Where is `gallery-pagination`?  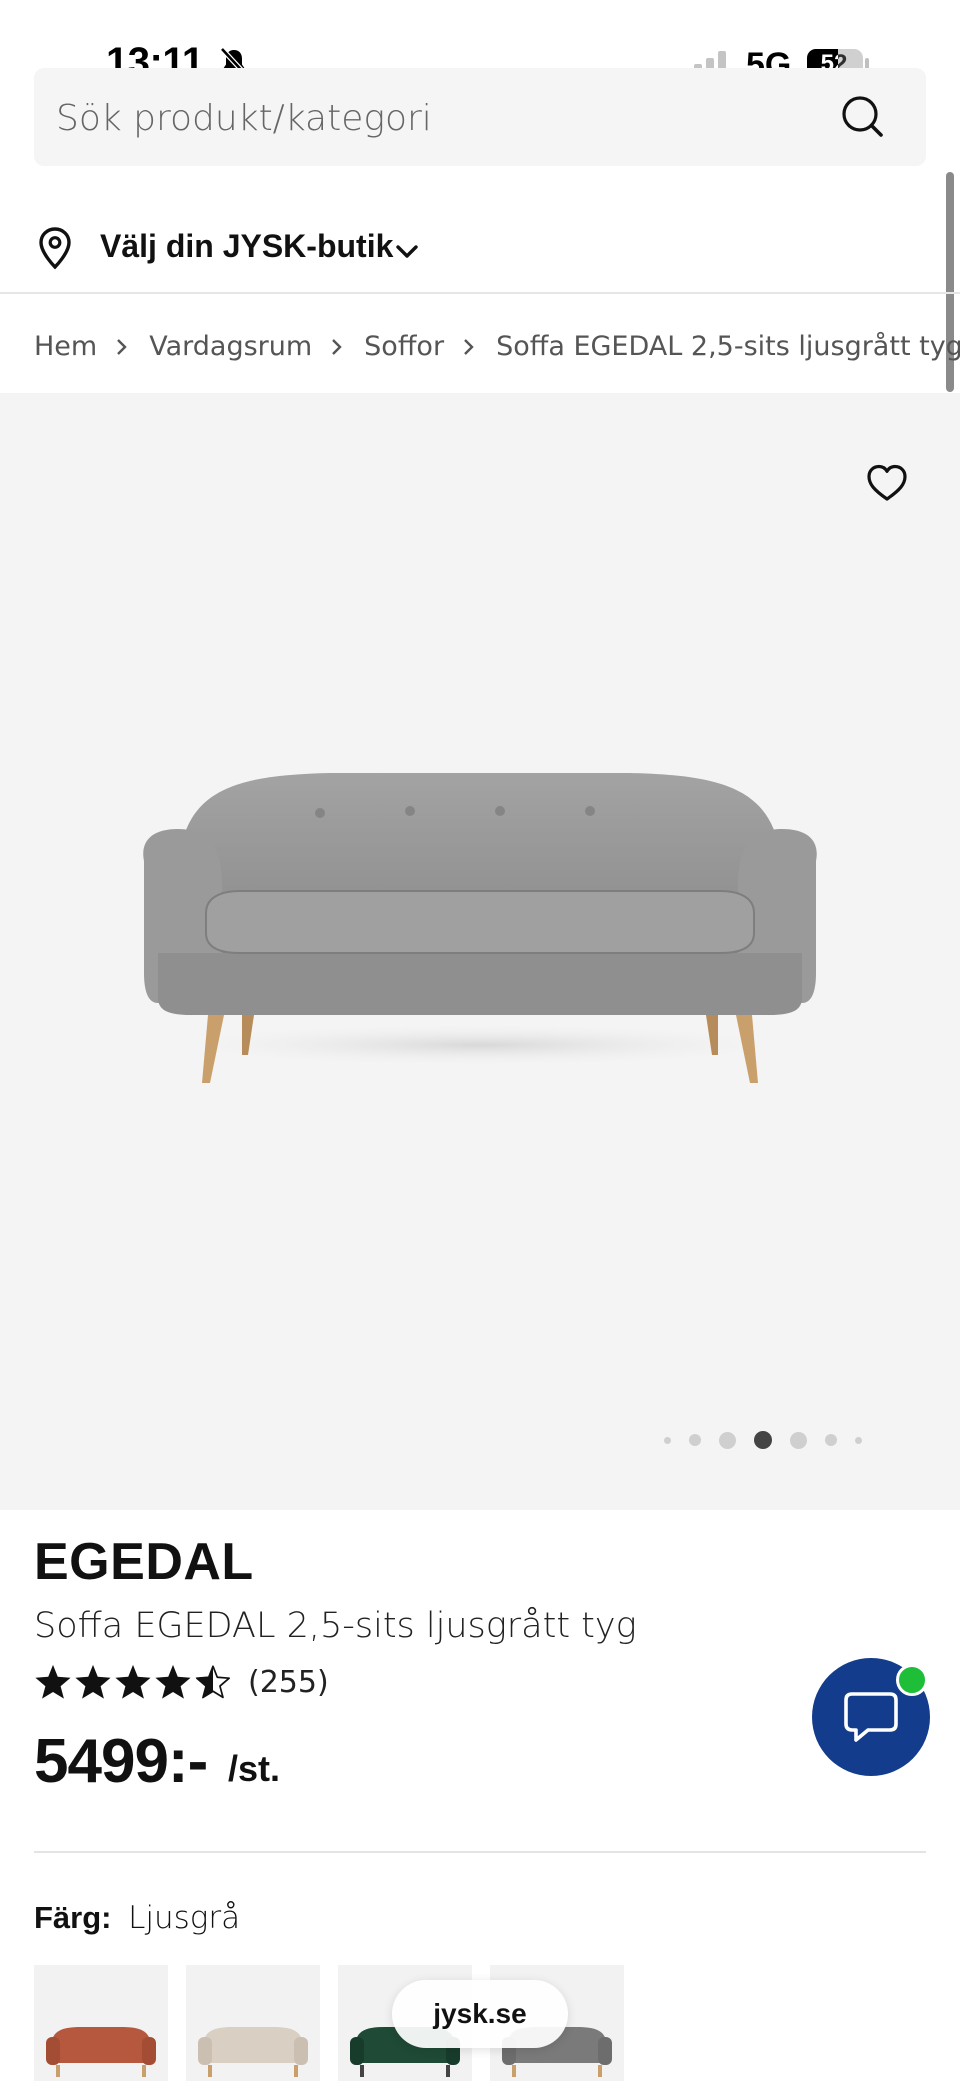
gallery-pagination is located at coordinates (763, 1440).